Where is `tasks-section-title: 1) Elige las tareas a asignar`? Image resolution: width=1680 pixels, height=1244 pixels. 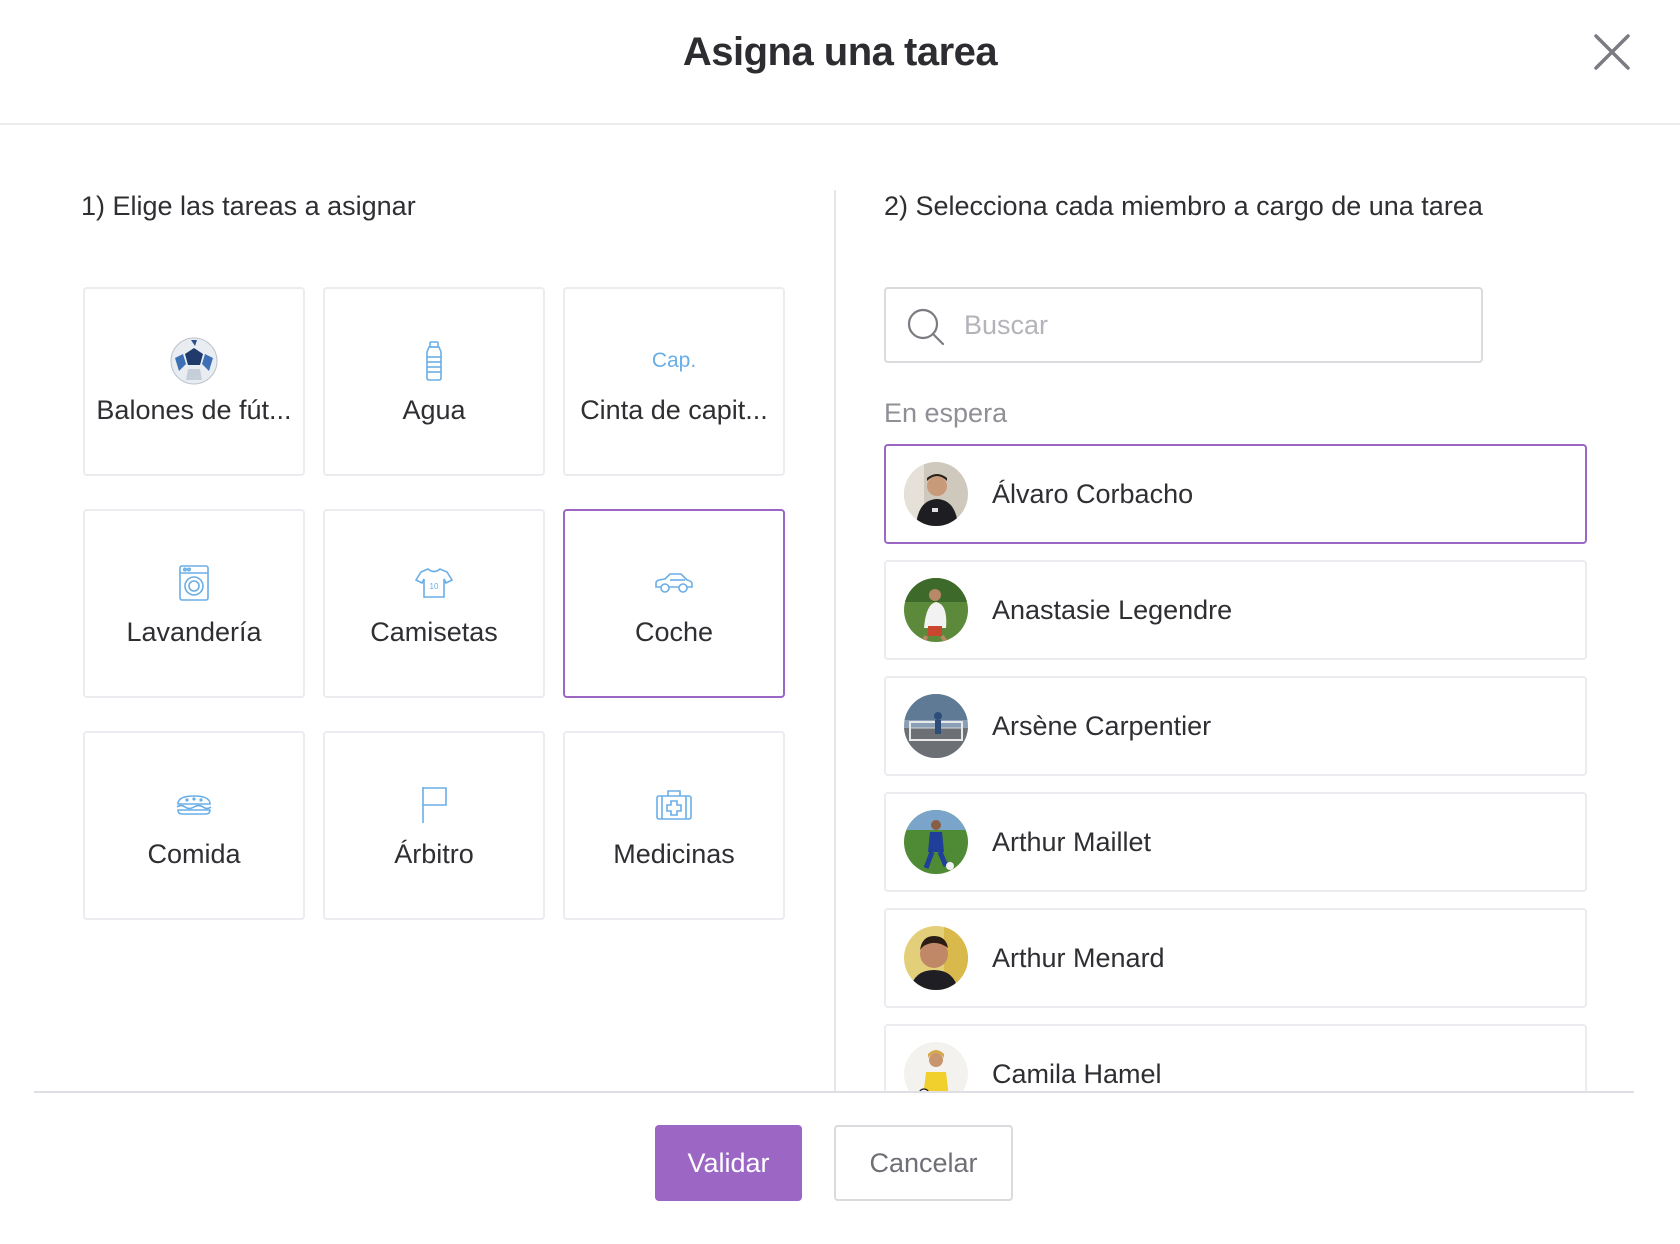
tasks-section-title: 1) Elige las tareas a asignar is located at coordinates (248, 206).